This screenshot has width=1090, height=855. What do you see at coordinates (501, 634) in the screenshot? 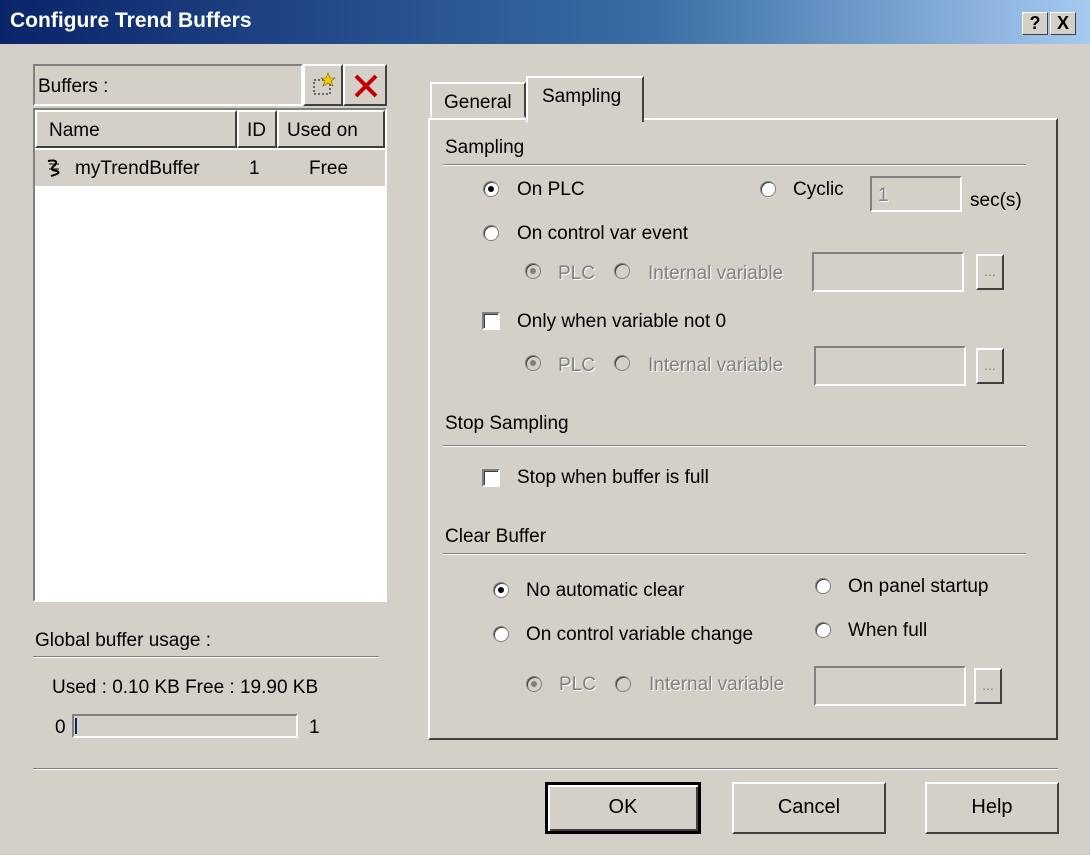
I see `on-control-var-change-radio` at bounding box center [501, 634].